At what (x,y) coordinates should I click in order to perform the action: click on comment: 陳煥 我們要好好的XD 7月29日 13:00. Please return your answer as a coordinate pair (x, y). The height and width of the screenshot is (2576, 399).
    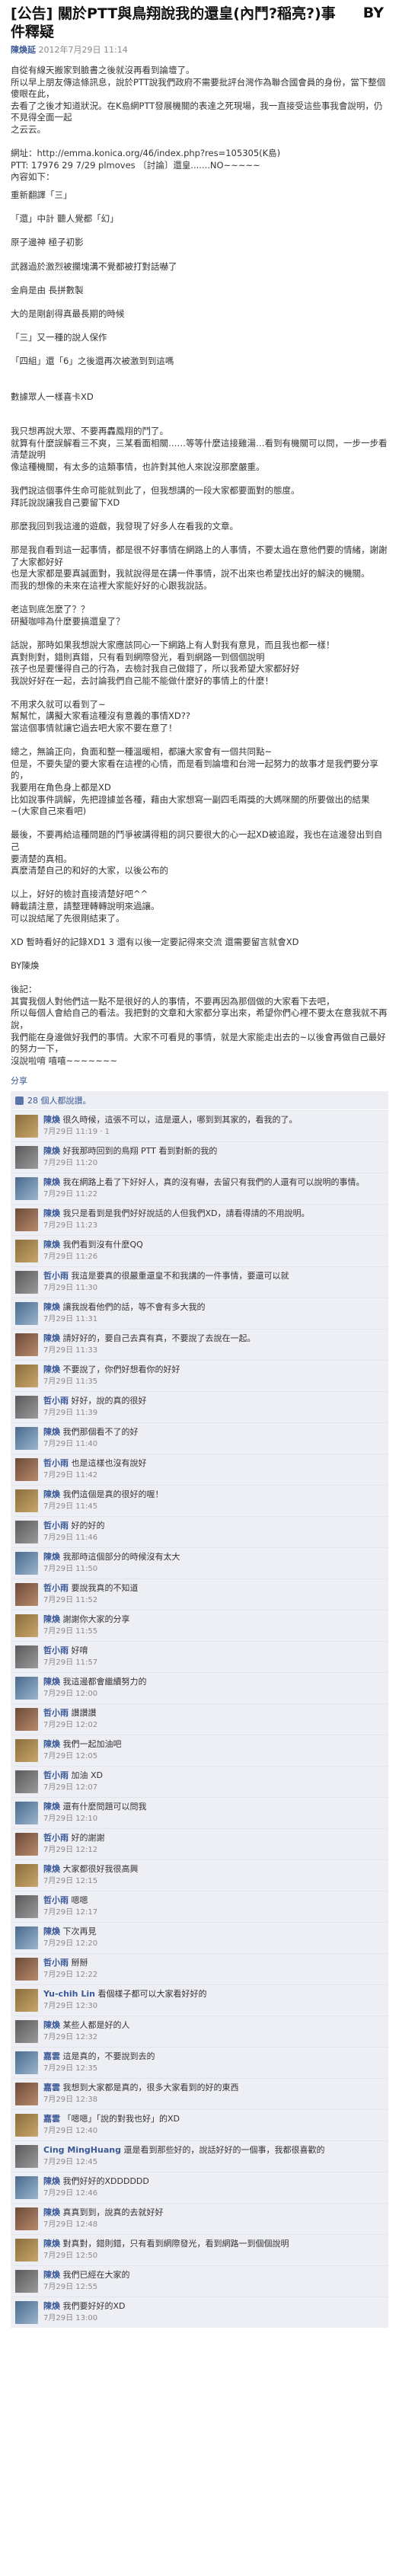
    Looking at the image, I should click on (199, 2312).